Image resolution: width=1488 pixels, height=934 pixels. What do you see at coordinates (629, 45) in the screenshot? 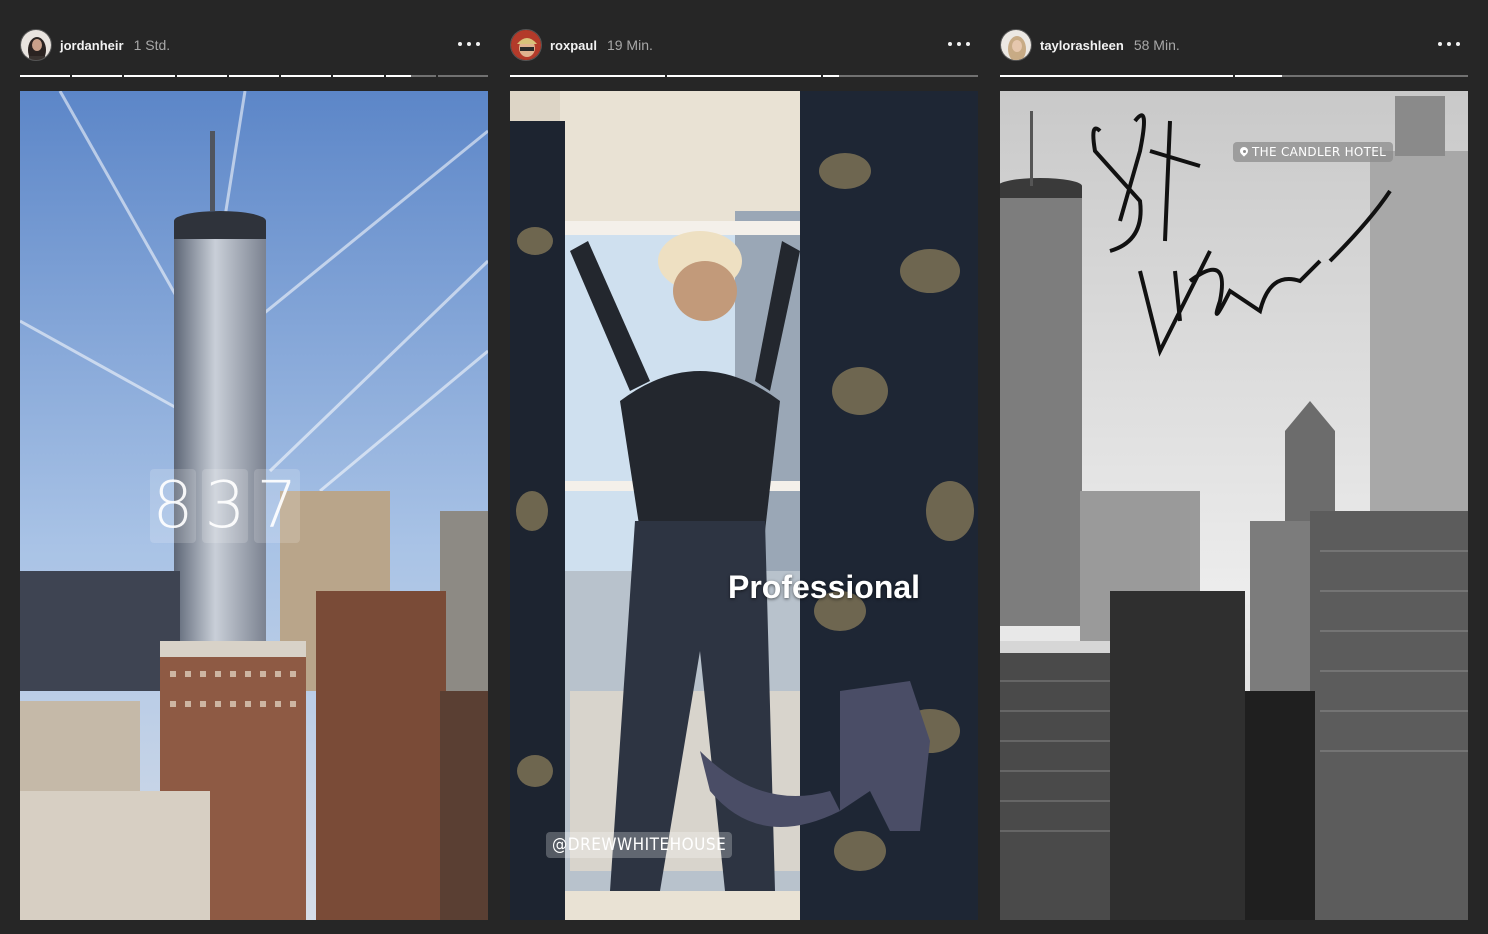
I see `timestamp: 19 Min.` at bounding box center [629, 45].